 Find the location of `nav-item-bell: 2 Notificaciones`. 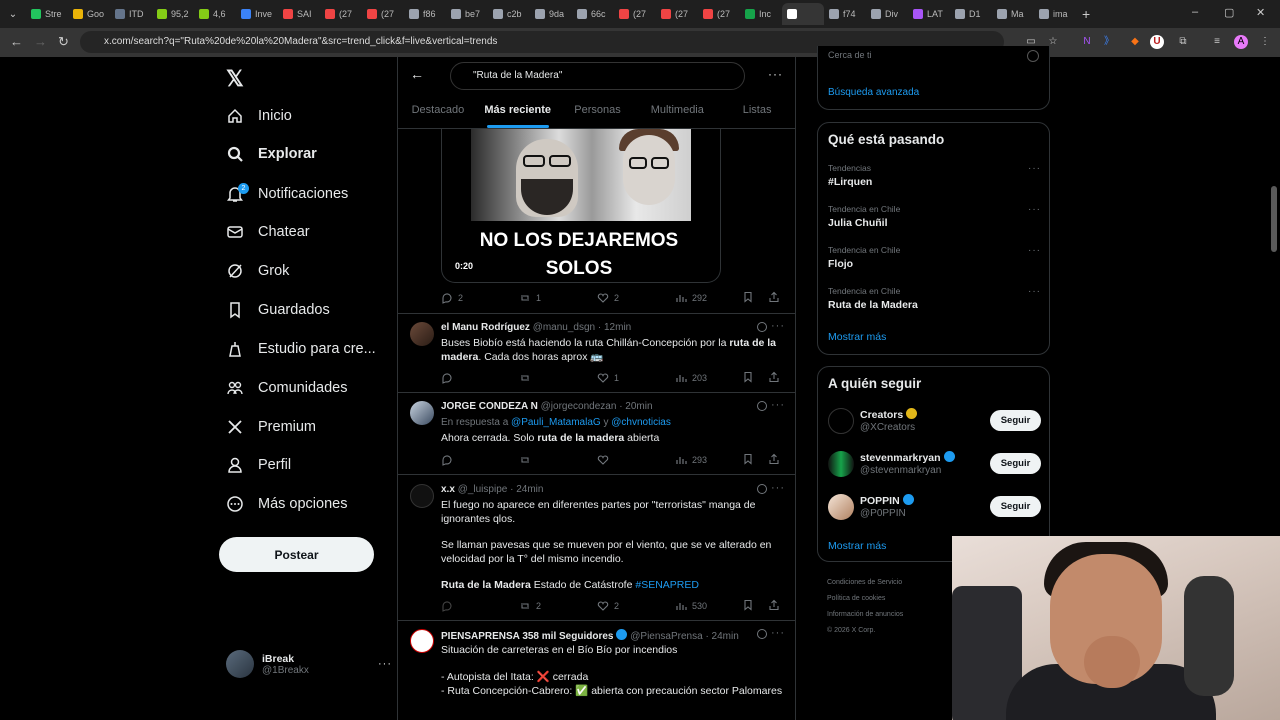

nav-item-bell: 2 Notificaciones is located at coordinates (287, 194).